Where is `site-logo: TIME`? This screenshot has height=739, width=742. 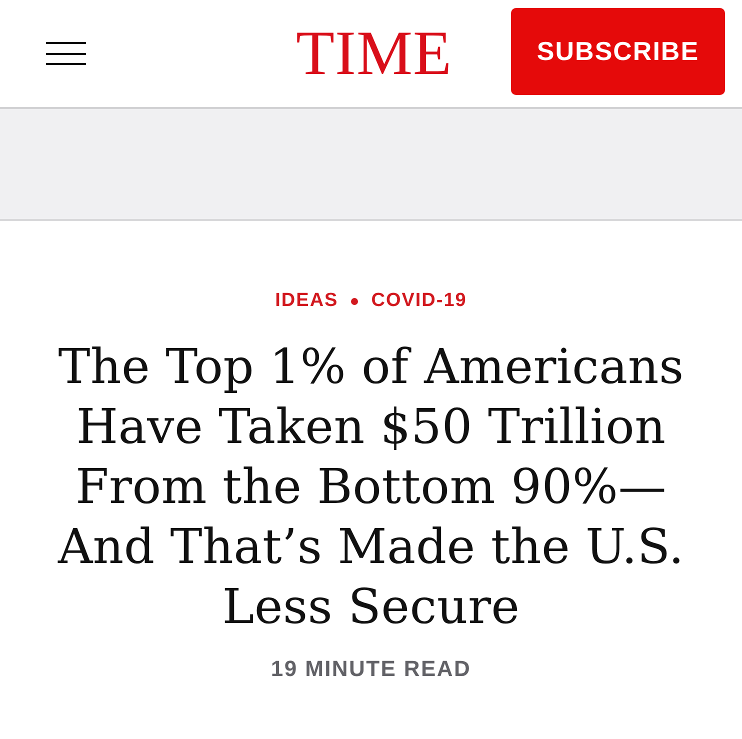 site-logo: TIME is located at coordinates (374, 49).